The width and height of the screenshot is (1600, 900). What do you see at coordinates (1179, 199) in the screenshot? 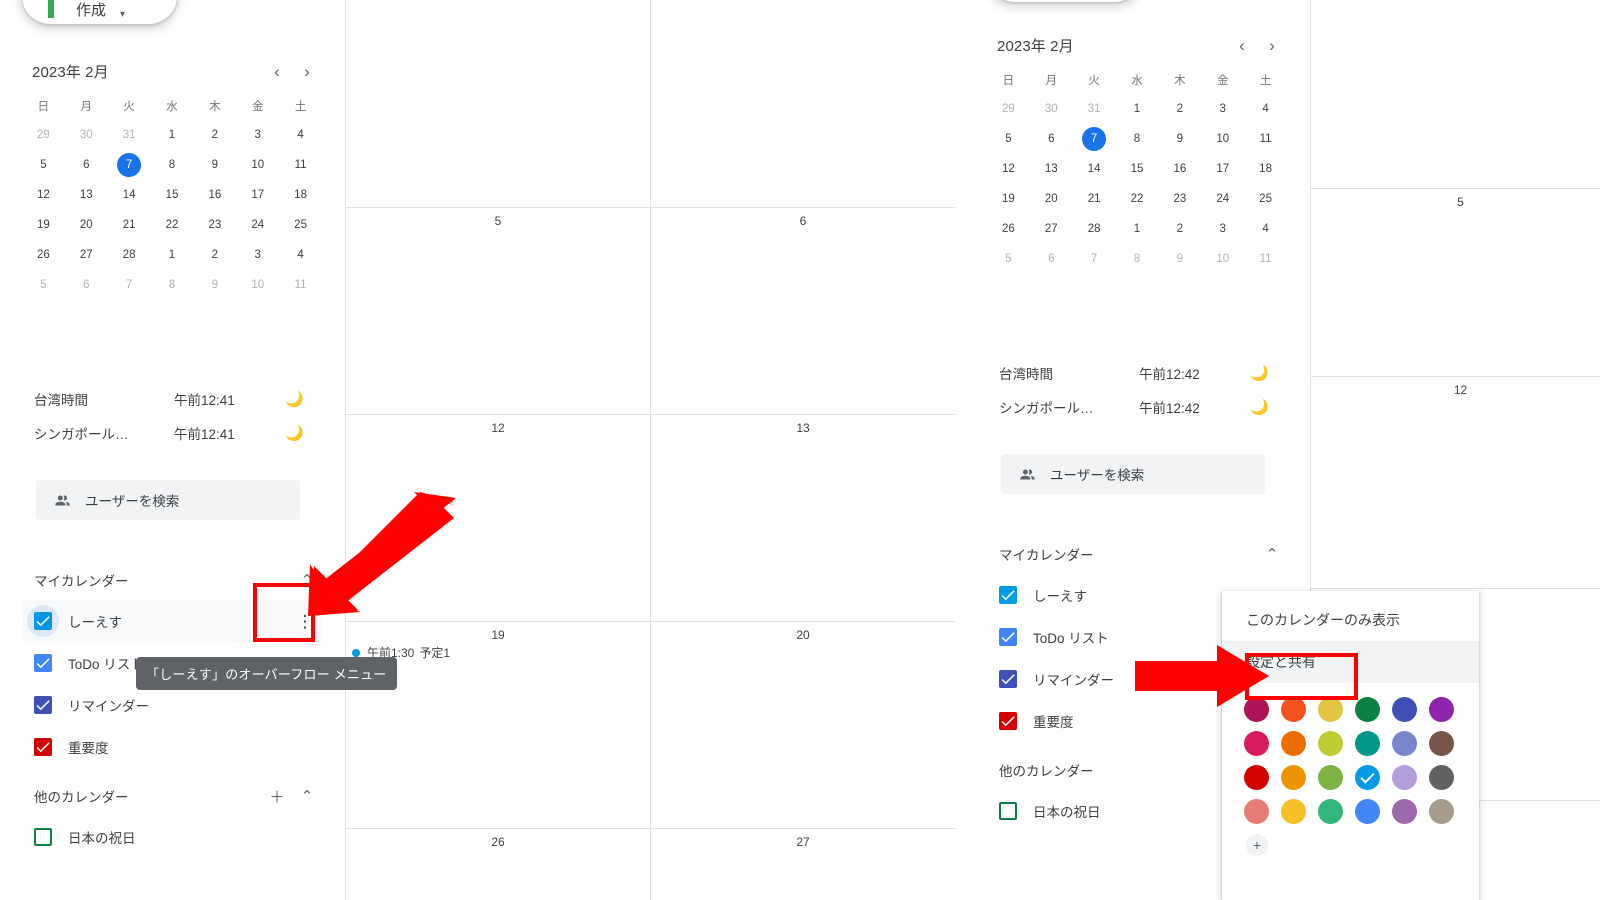
I see `mini-day: 23` at bounding box center [1179, 199].